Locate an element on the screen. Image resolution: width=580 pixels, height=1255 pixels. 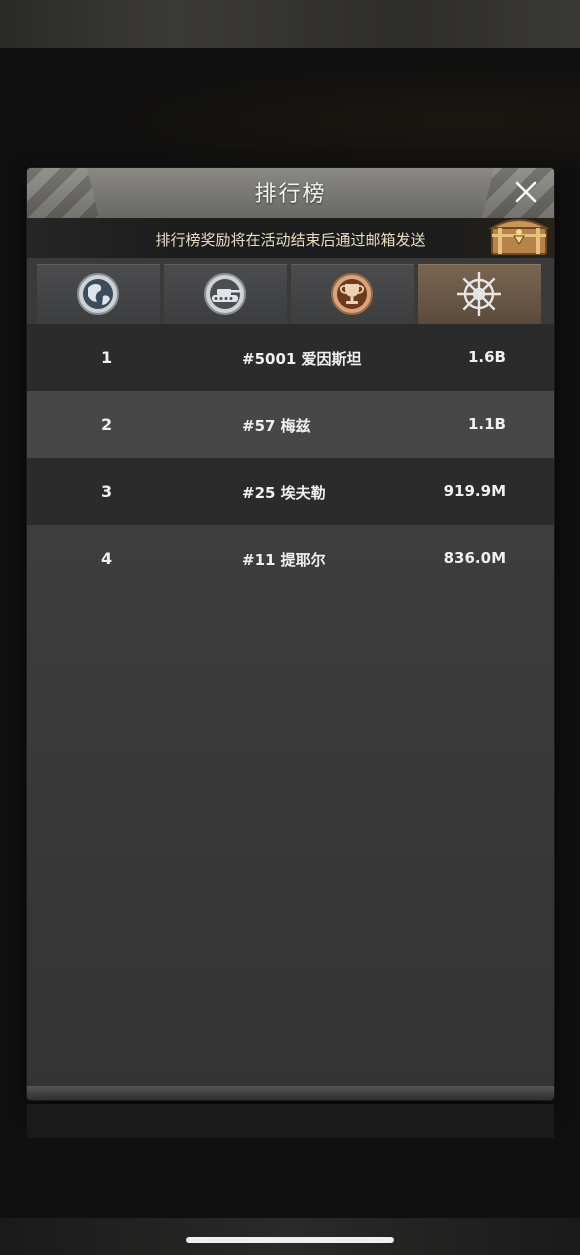
leaderboard-row: 4 #11 提耶尔 836.0M is located at coordinates (290, 558).